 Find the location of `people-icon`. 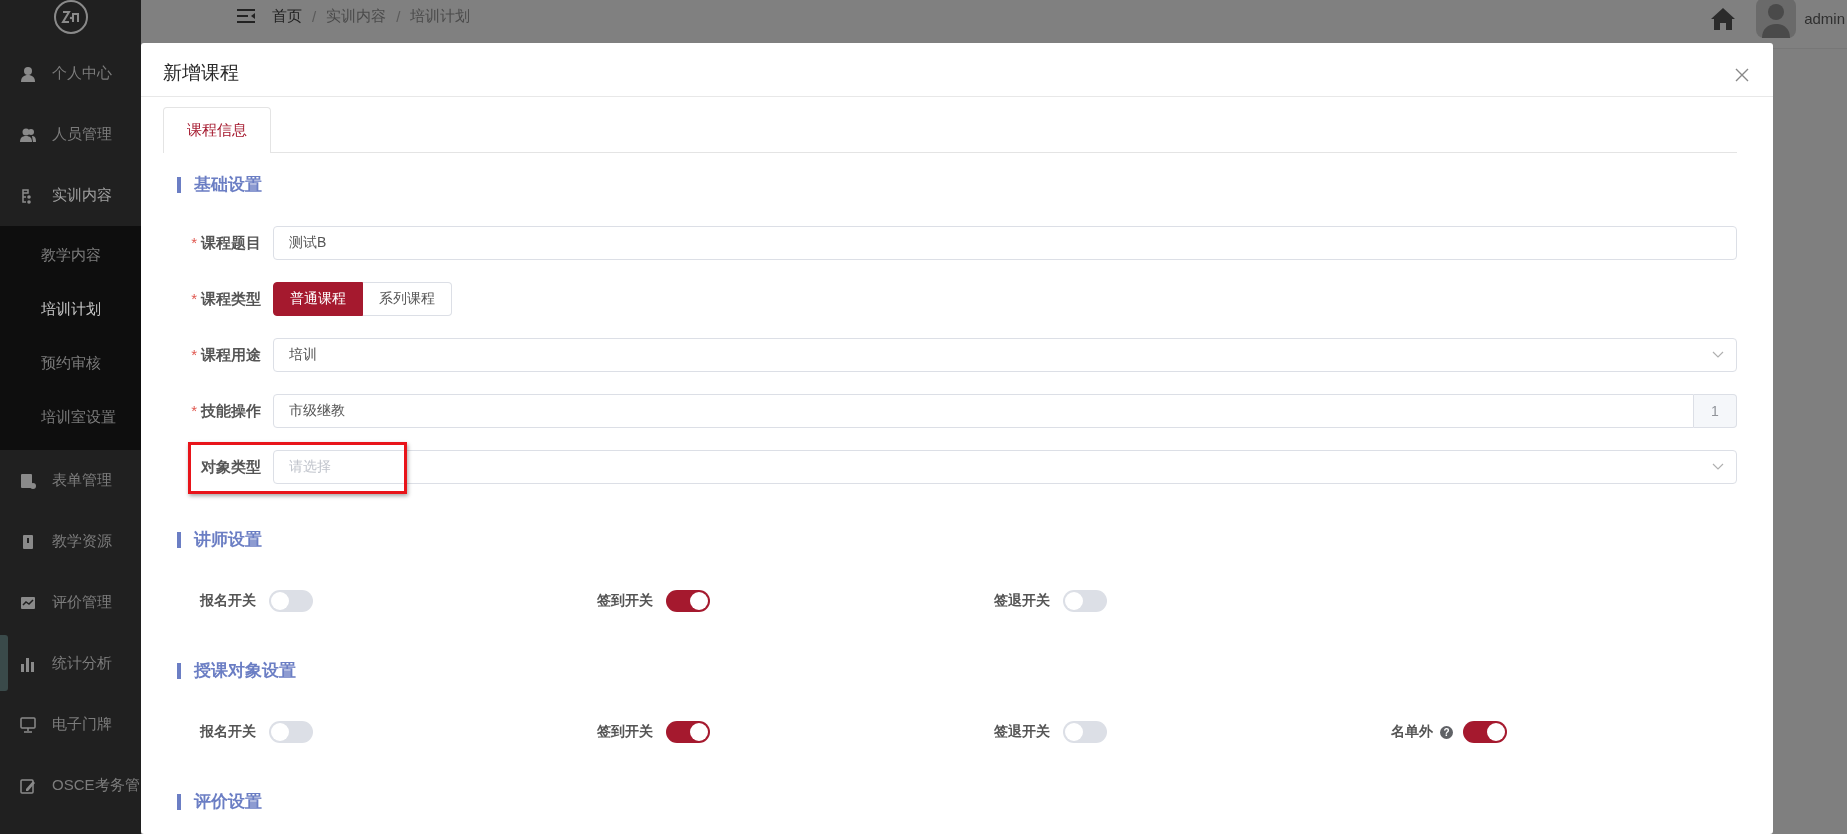

people-icon is located at coordinates (28, 134).